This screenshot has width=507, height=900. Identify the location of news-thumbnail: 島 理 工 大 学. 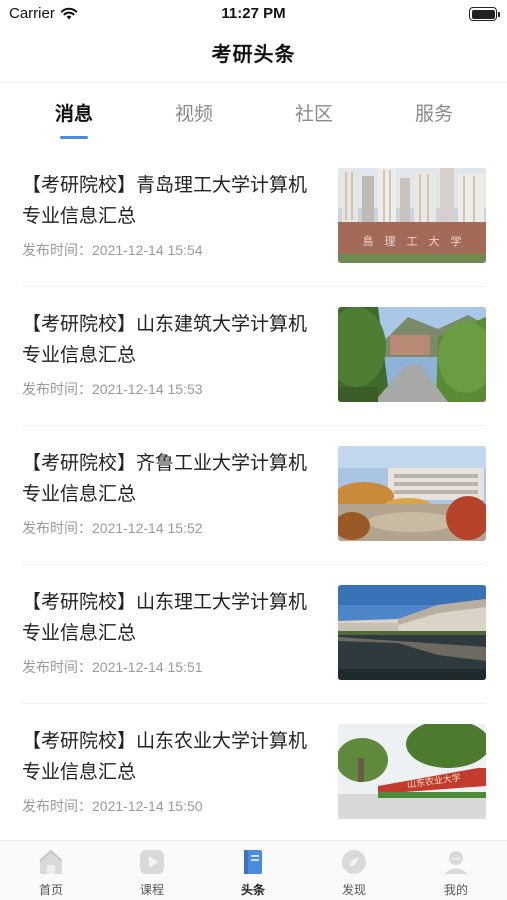
(412, 215).